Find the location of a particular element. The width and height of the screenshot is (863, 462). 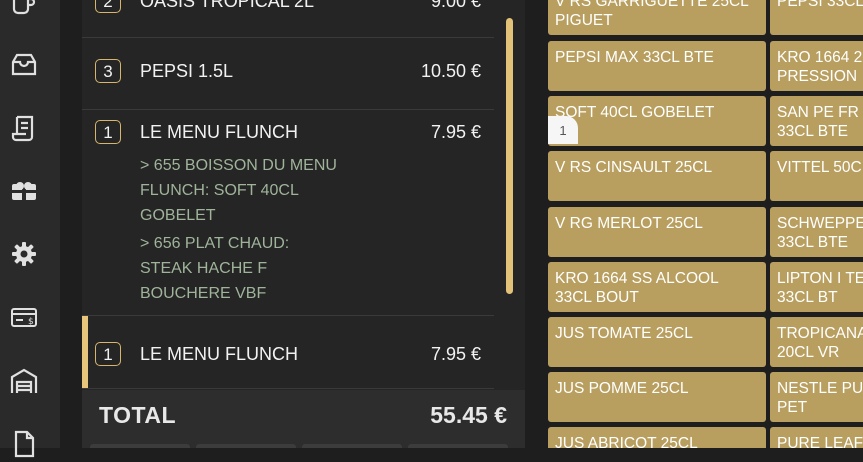

product-tile: PURE LEAF is located at coordinates (816, 437).